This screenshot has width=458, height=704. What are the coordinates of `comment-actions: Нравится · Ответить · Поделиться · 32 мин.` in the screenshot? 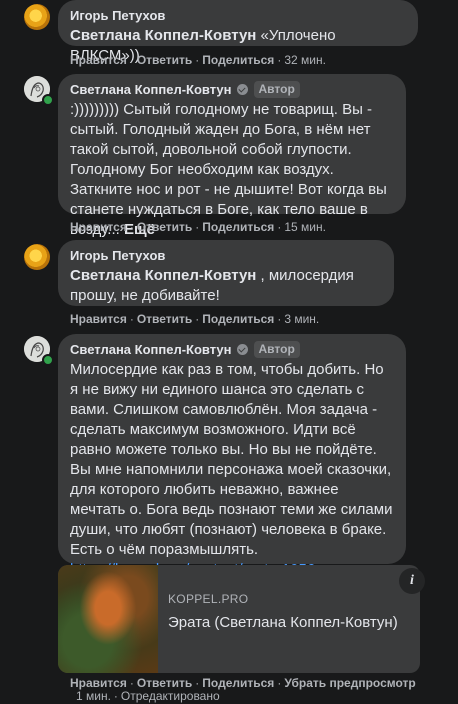 It's located at (198, 60).